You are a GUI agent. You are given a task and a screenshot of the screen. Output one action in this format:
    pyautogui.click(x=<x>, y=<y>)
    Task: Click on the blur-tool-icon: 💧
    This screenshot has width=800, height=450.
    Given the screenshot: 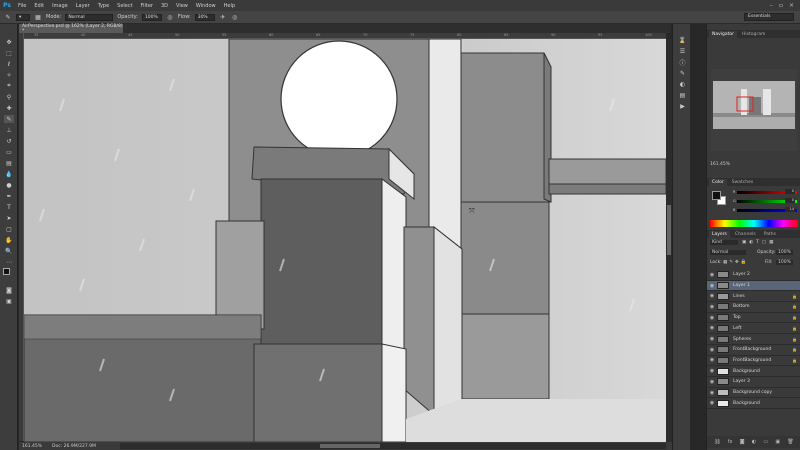 What is the action you would take?
    pyautogui.click(x=9, y=174)
    